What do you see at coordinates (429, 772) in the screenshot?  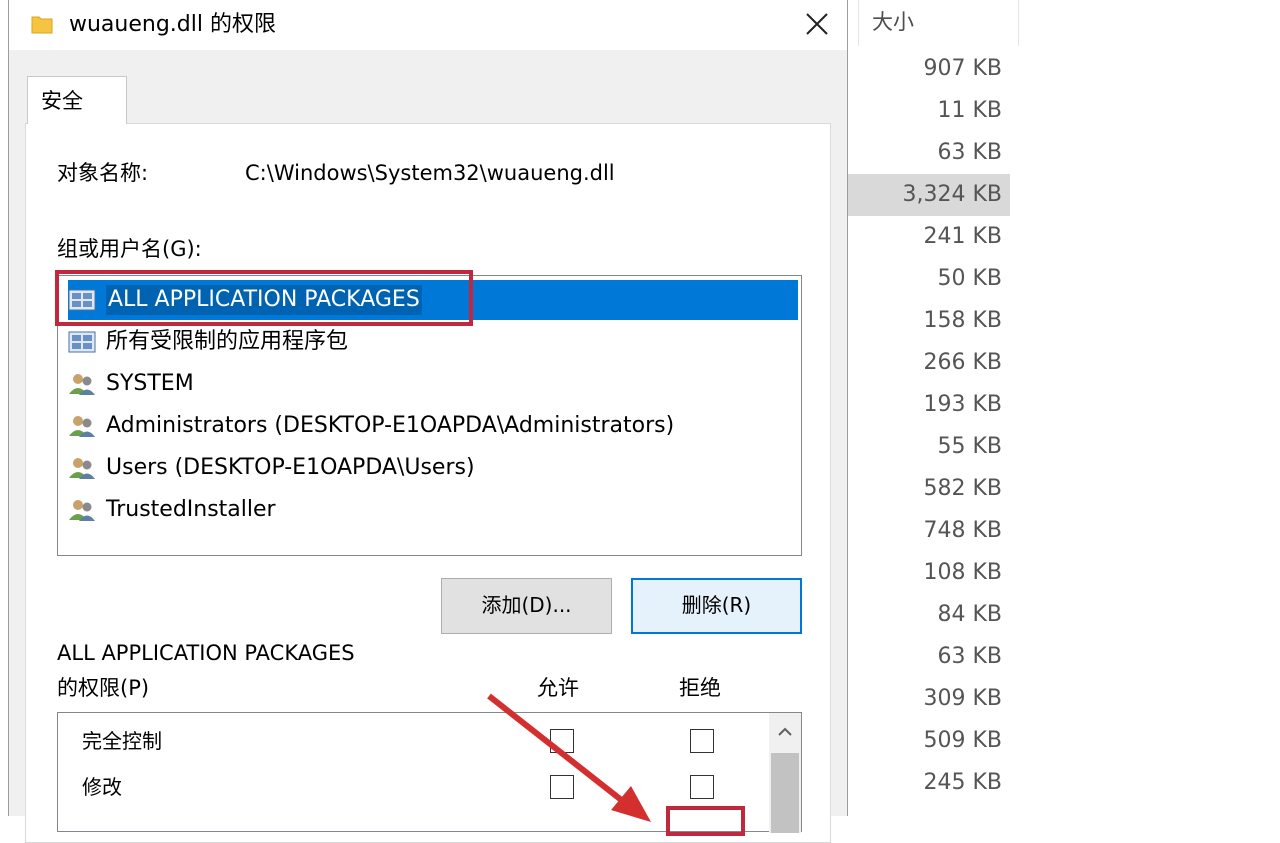 I see `permissions-list: 完全控制 修改` at bounding box center [429, 772].